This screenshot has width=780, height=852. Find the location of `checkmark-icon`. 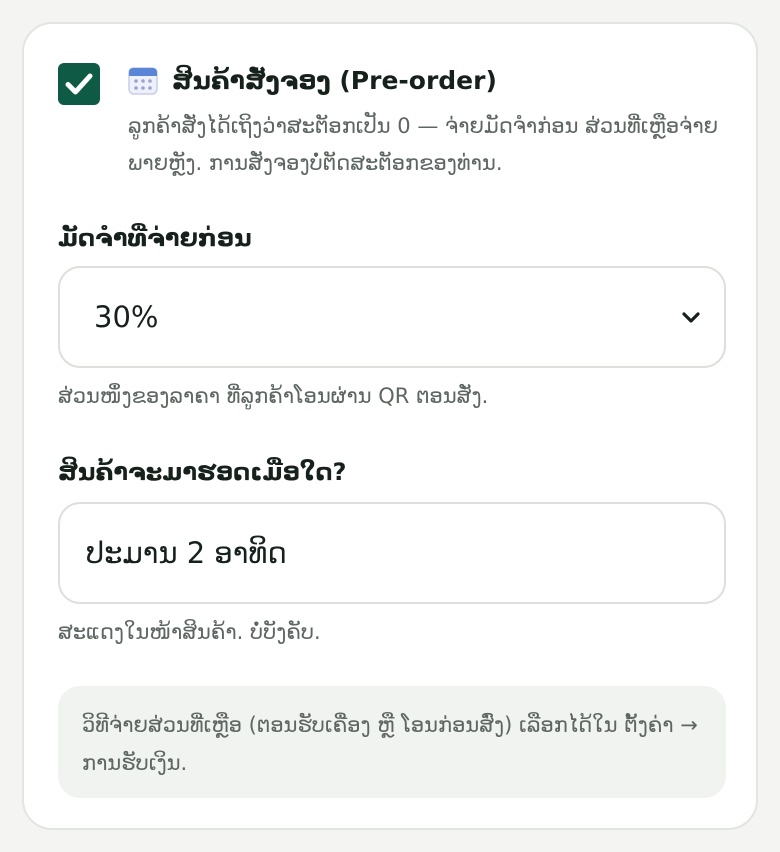

checkmark-icon is located at coordinates (79, 84).